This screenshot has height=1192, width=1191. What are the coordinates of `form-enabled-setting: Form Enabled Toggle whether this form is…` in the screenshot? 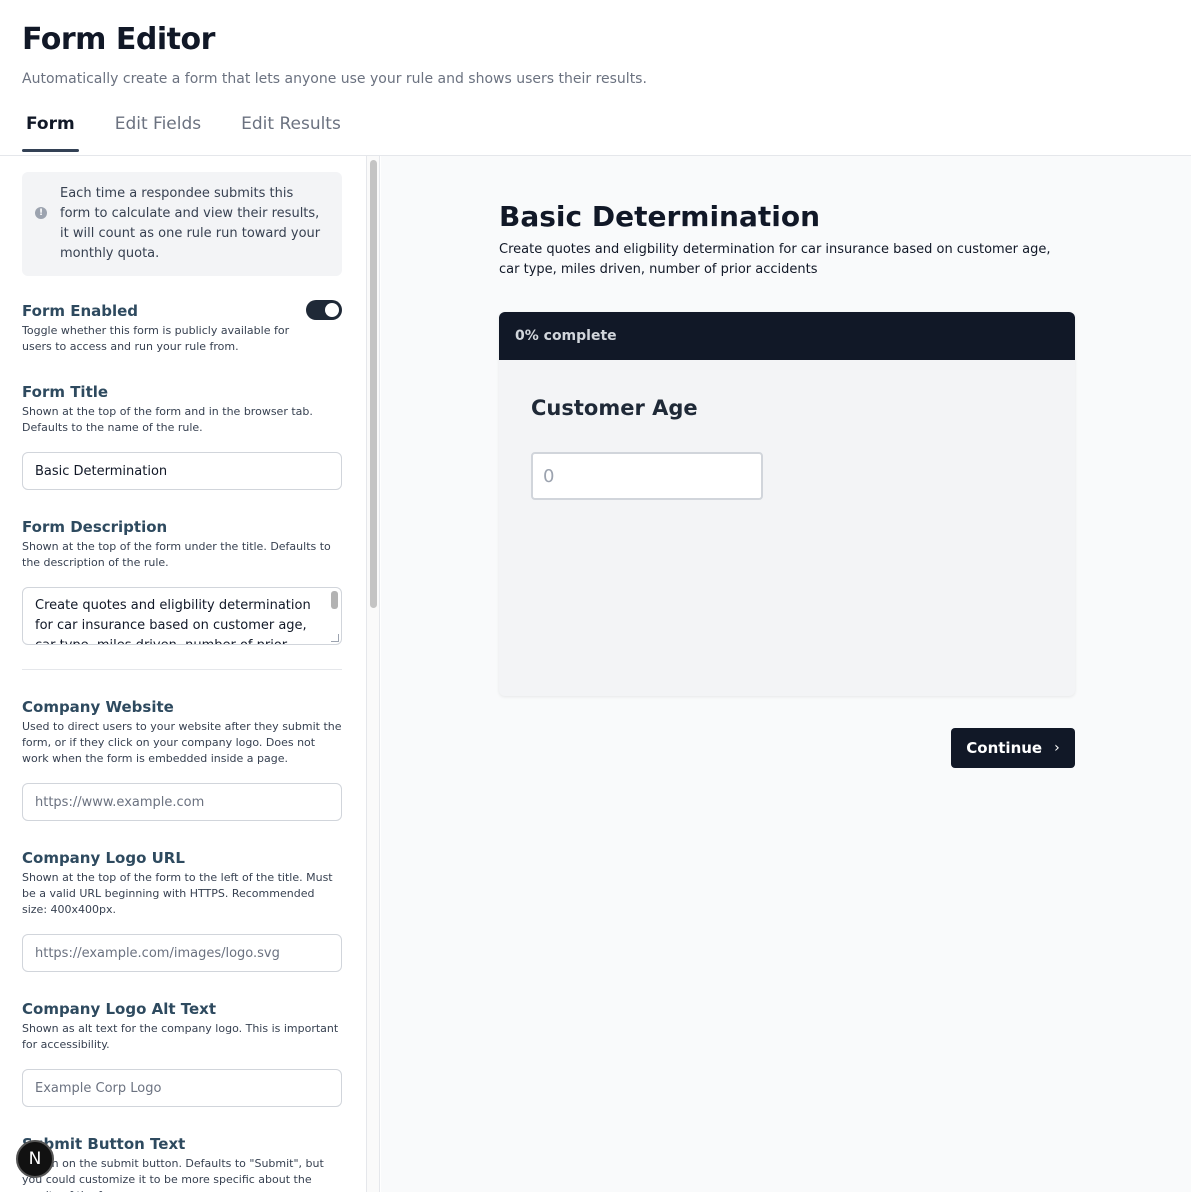 It's located at (182, 327).